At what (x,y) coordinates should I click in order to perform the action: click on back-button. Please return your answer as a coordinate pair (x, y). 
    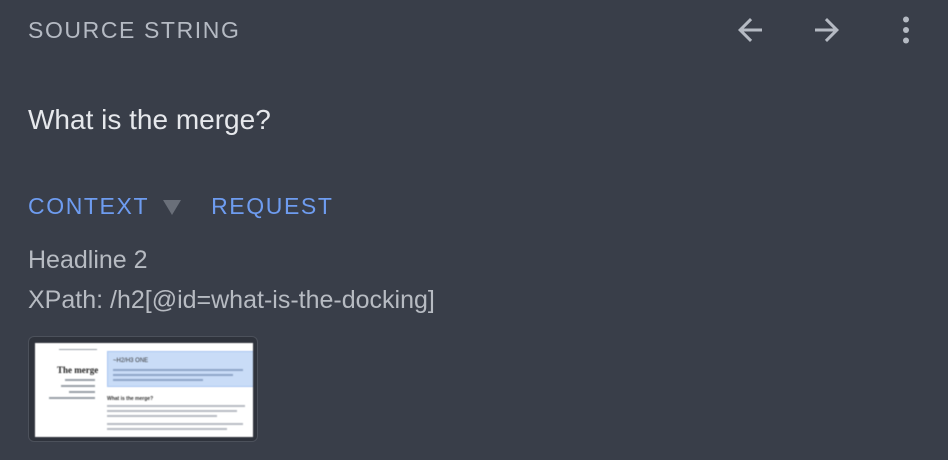
    Looking at the image, I should click on (750, 30).